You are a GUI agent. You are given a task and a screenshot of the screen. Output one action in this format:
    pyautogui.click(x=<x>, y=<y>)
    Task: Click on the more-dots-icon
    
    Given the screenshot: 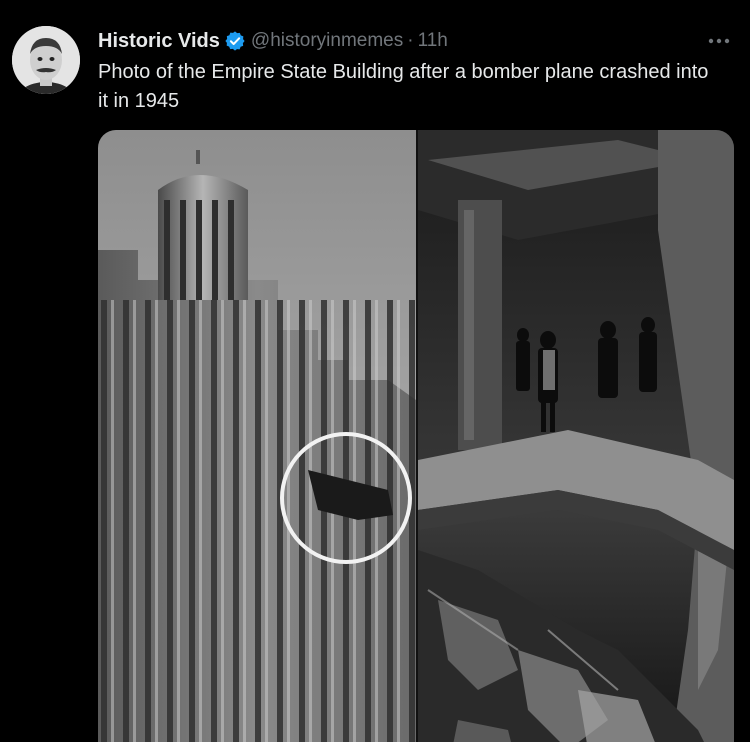 What is the action you would take?
    pyautogui.click(x=719, y=41)
    